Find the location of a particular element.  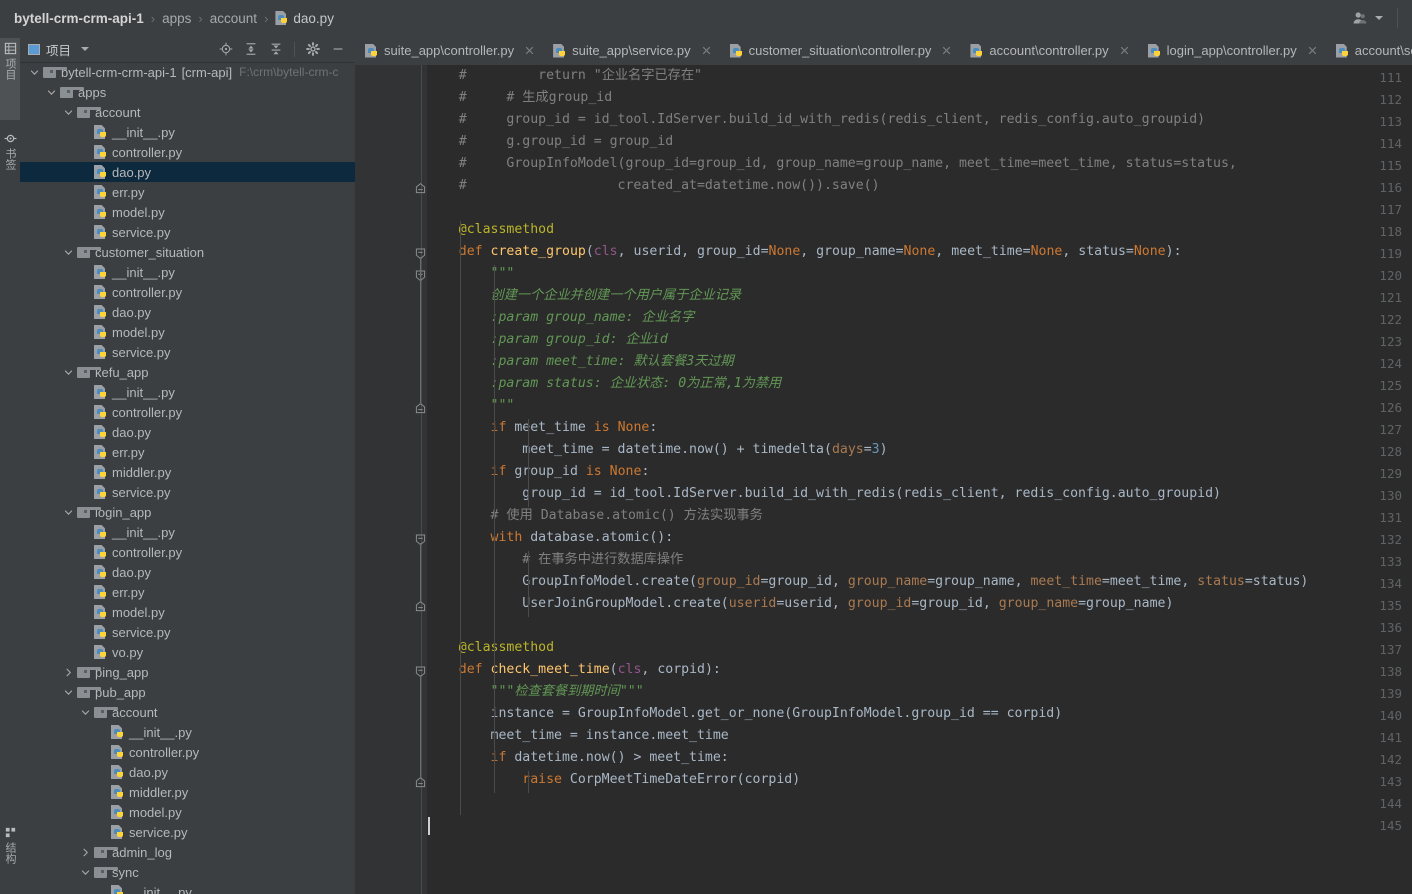

editor-tab: account\controller.py is located at coordinates (1048, 50).